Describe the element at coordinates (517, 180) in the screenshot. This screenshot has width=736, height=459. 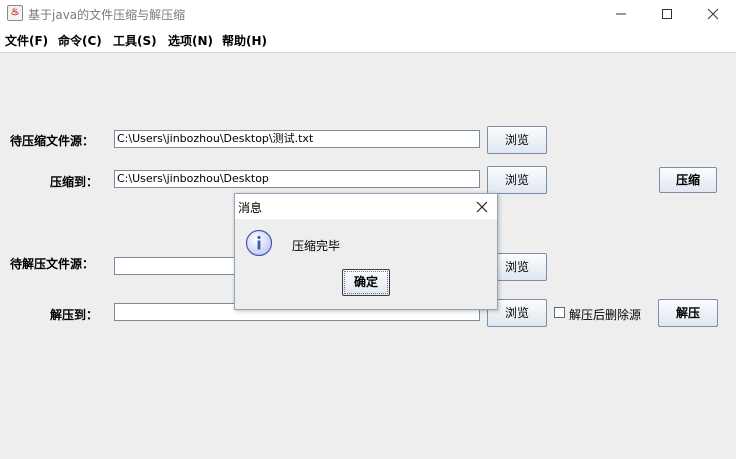
I see `compress-target-browse-button: 浏览` at that location.